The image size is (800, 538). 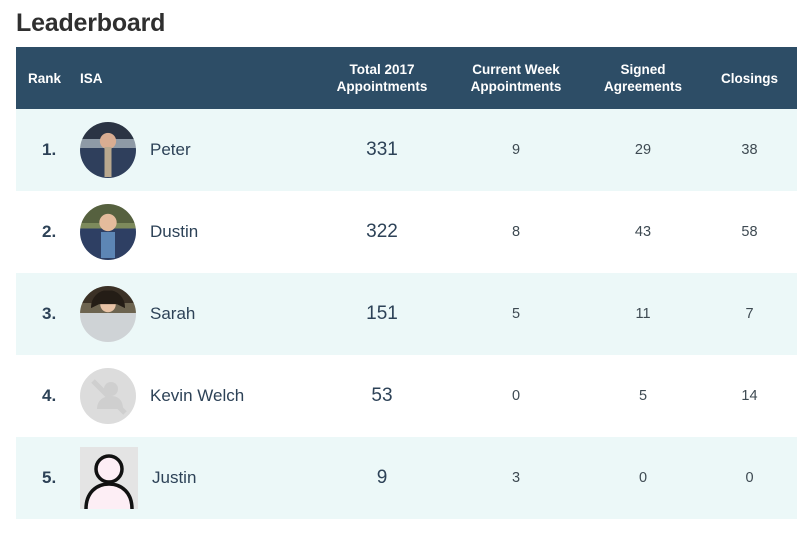 I want to click on column-header-signed-line1: Signed, so click(x=643, y=69).